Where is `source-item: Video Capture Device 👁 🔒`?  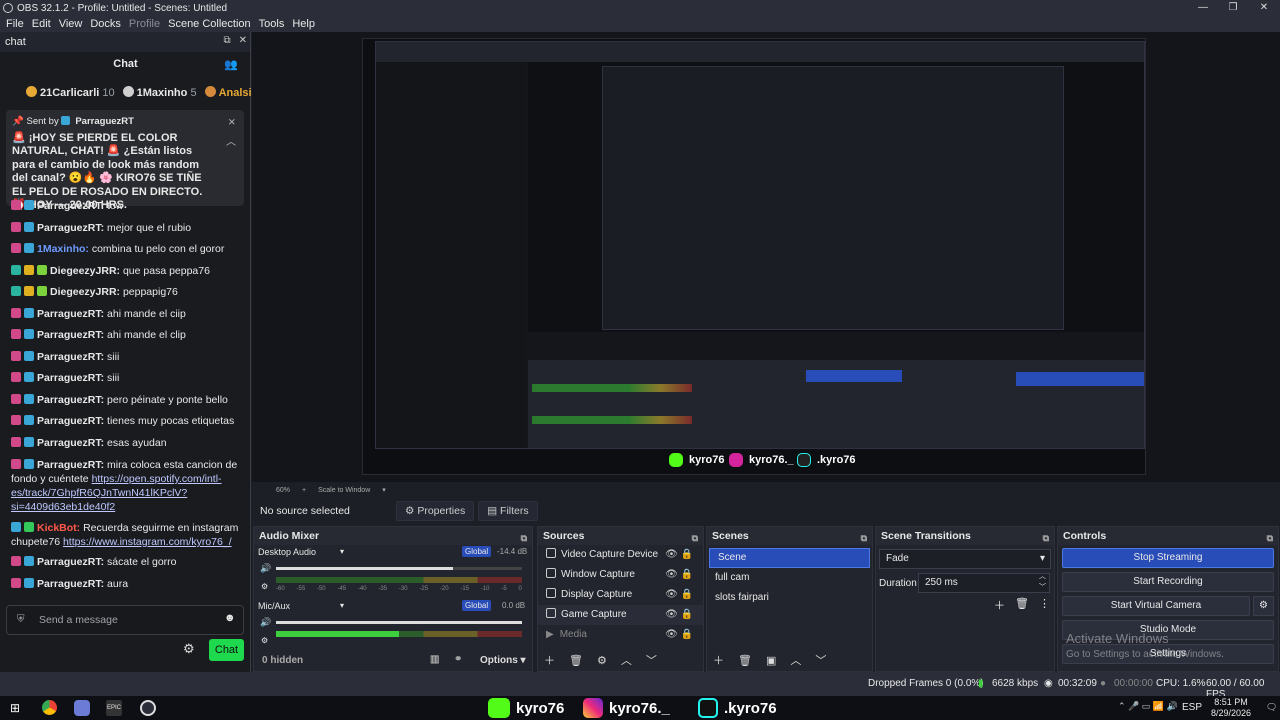 source-item: Video Capture Device 👁 🔒 is located at coordinates (620, 555).